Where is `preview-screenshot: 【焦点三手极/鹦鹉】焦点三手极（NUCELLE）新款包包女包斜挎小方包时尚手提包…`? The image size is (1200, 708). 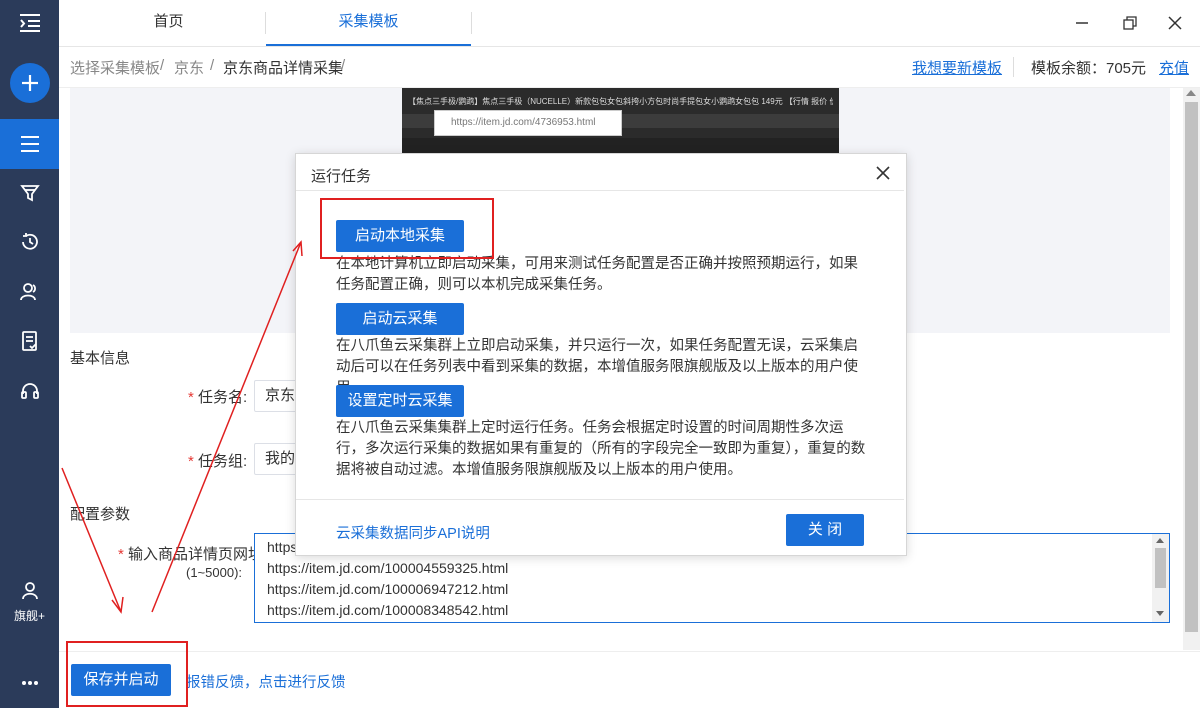 preview-screenshot: 【焦点三手极/鹦鹉】焦点三手极（NUCELLE）新款包包女包斜挎小方包时尚手提包… is located at coordinates (620, 121).